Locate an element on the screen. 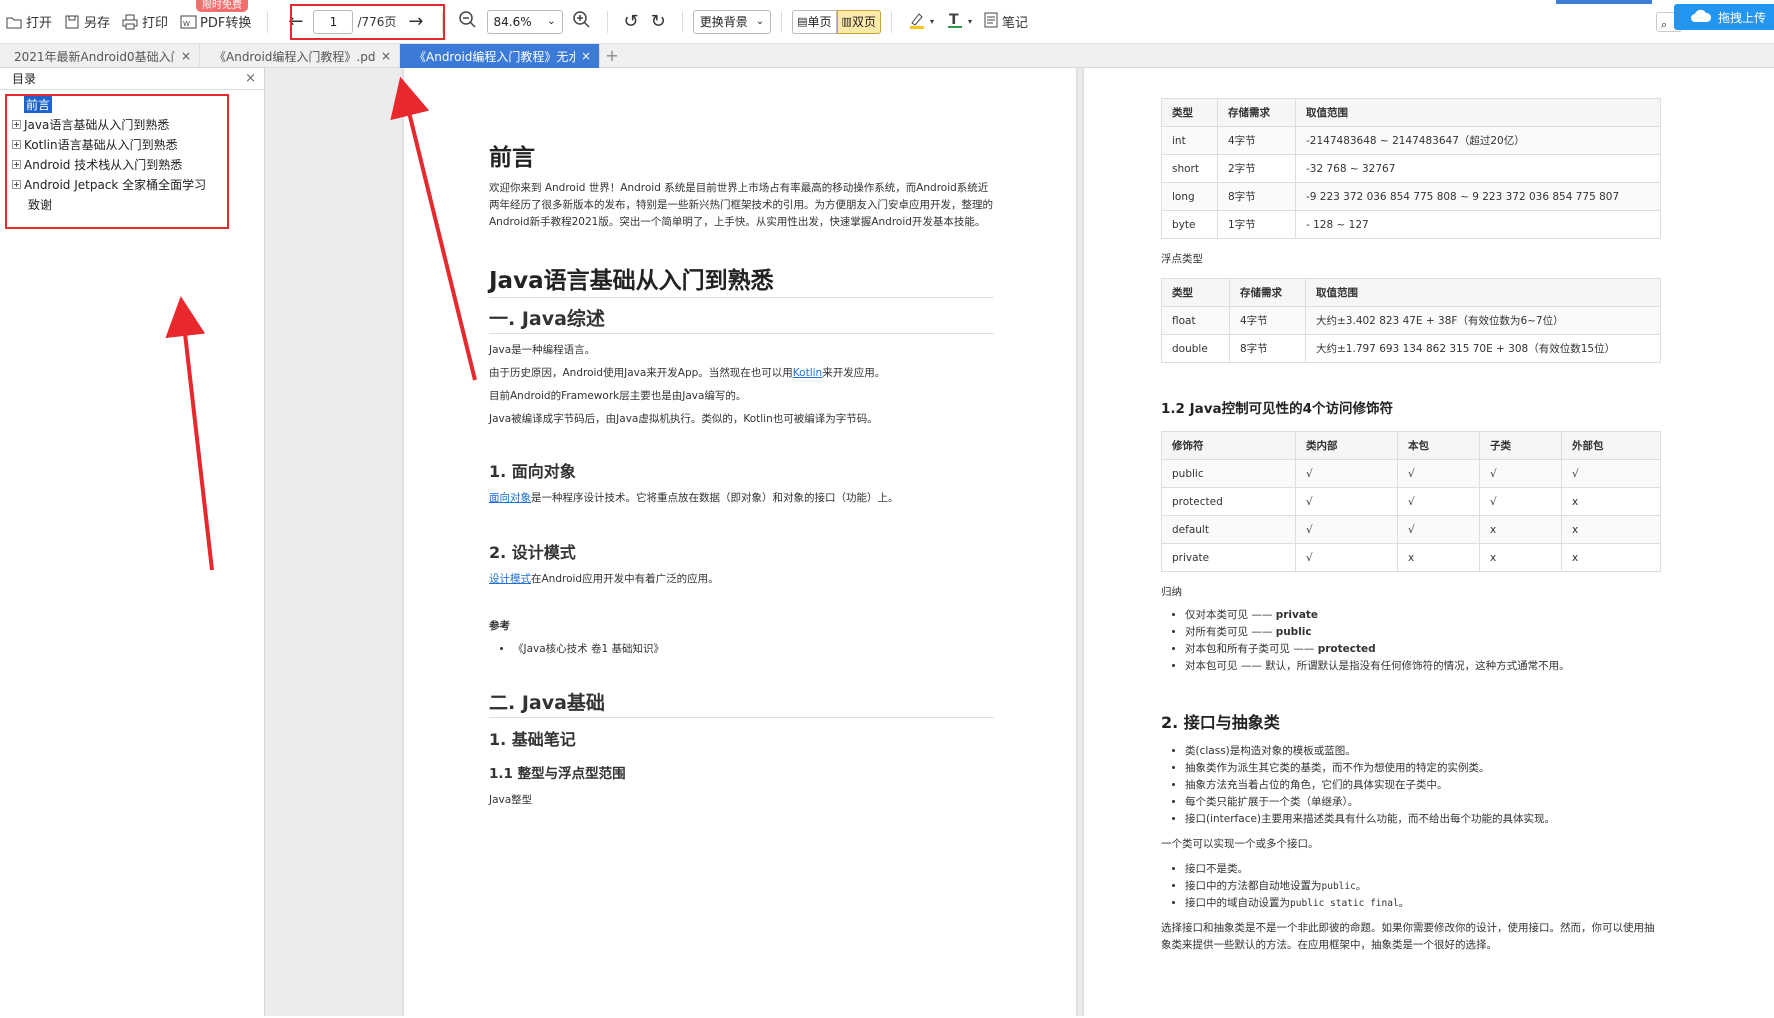 The image size is (1774, 1018). oo-link: 面向对象 is located at coordinates (510, 498).